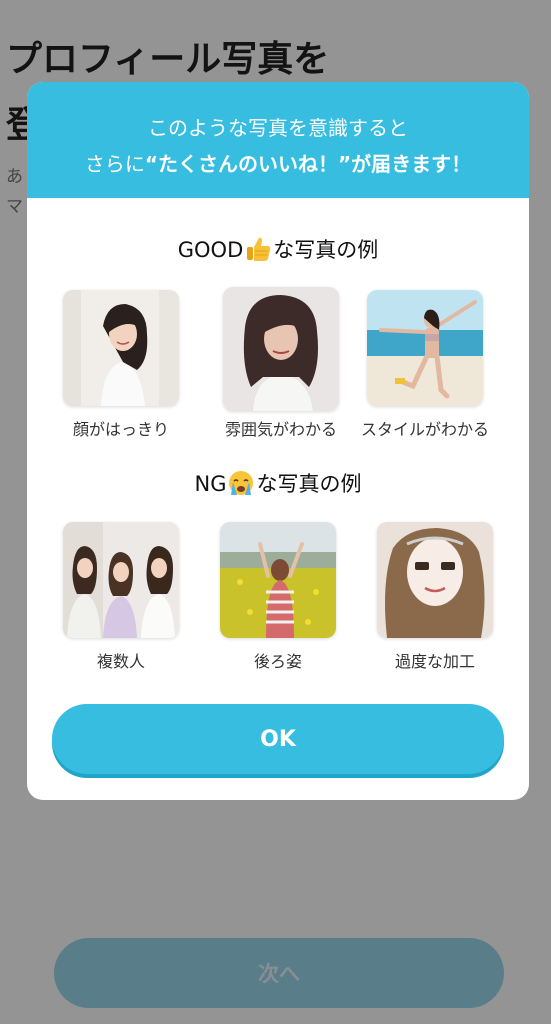  What do you see at coordinates (241, 485) in the screenshot?
I see `crying-face-icon` at bounding box center [241, 485].